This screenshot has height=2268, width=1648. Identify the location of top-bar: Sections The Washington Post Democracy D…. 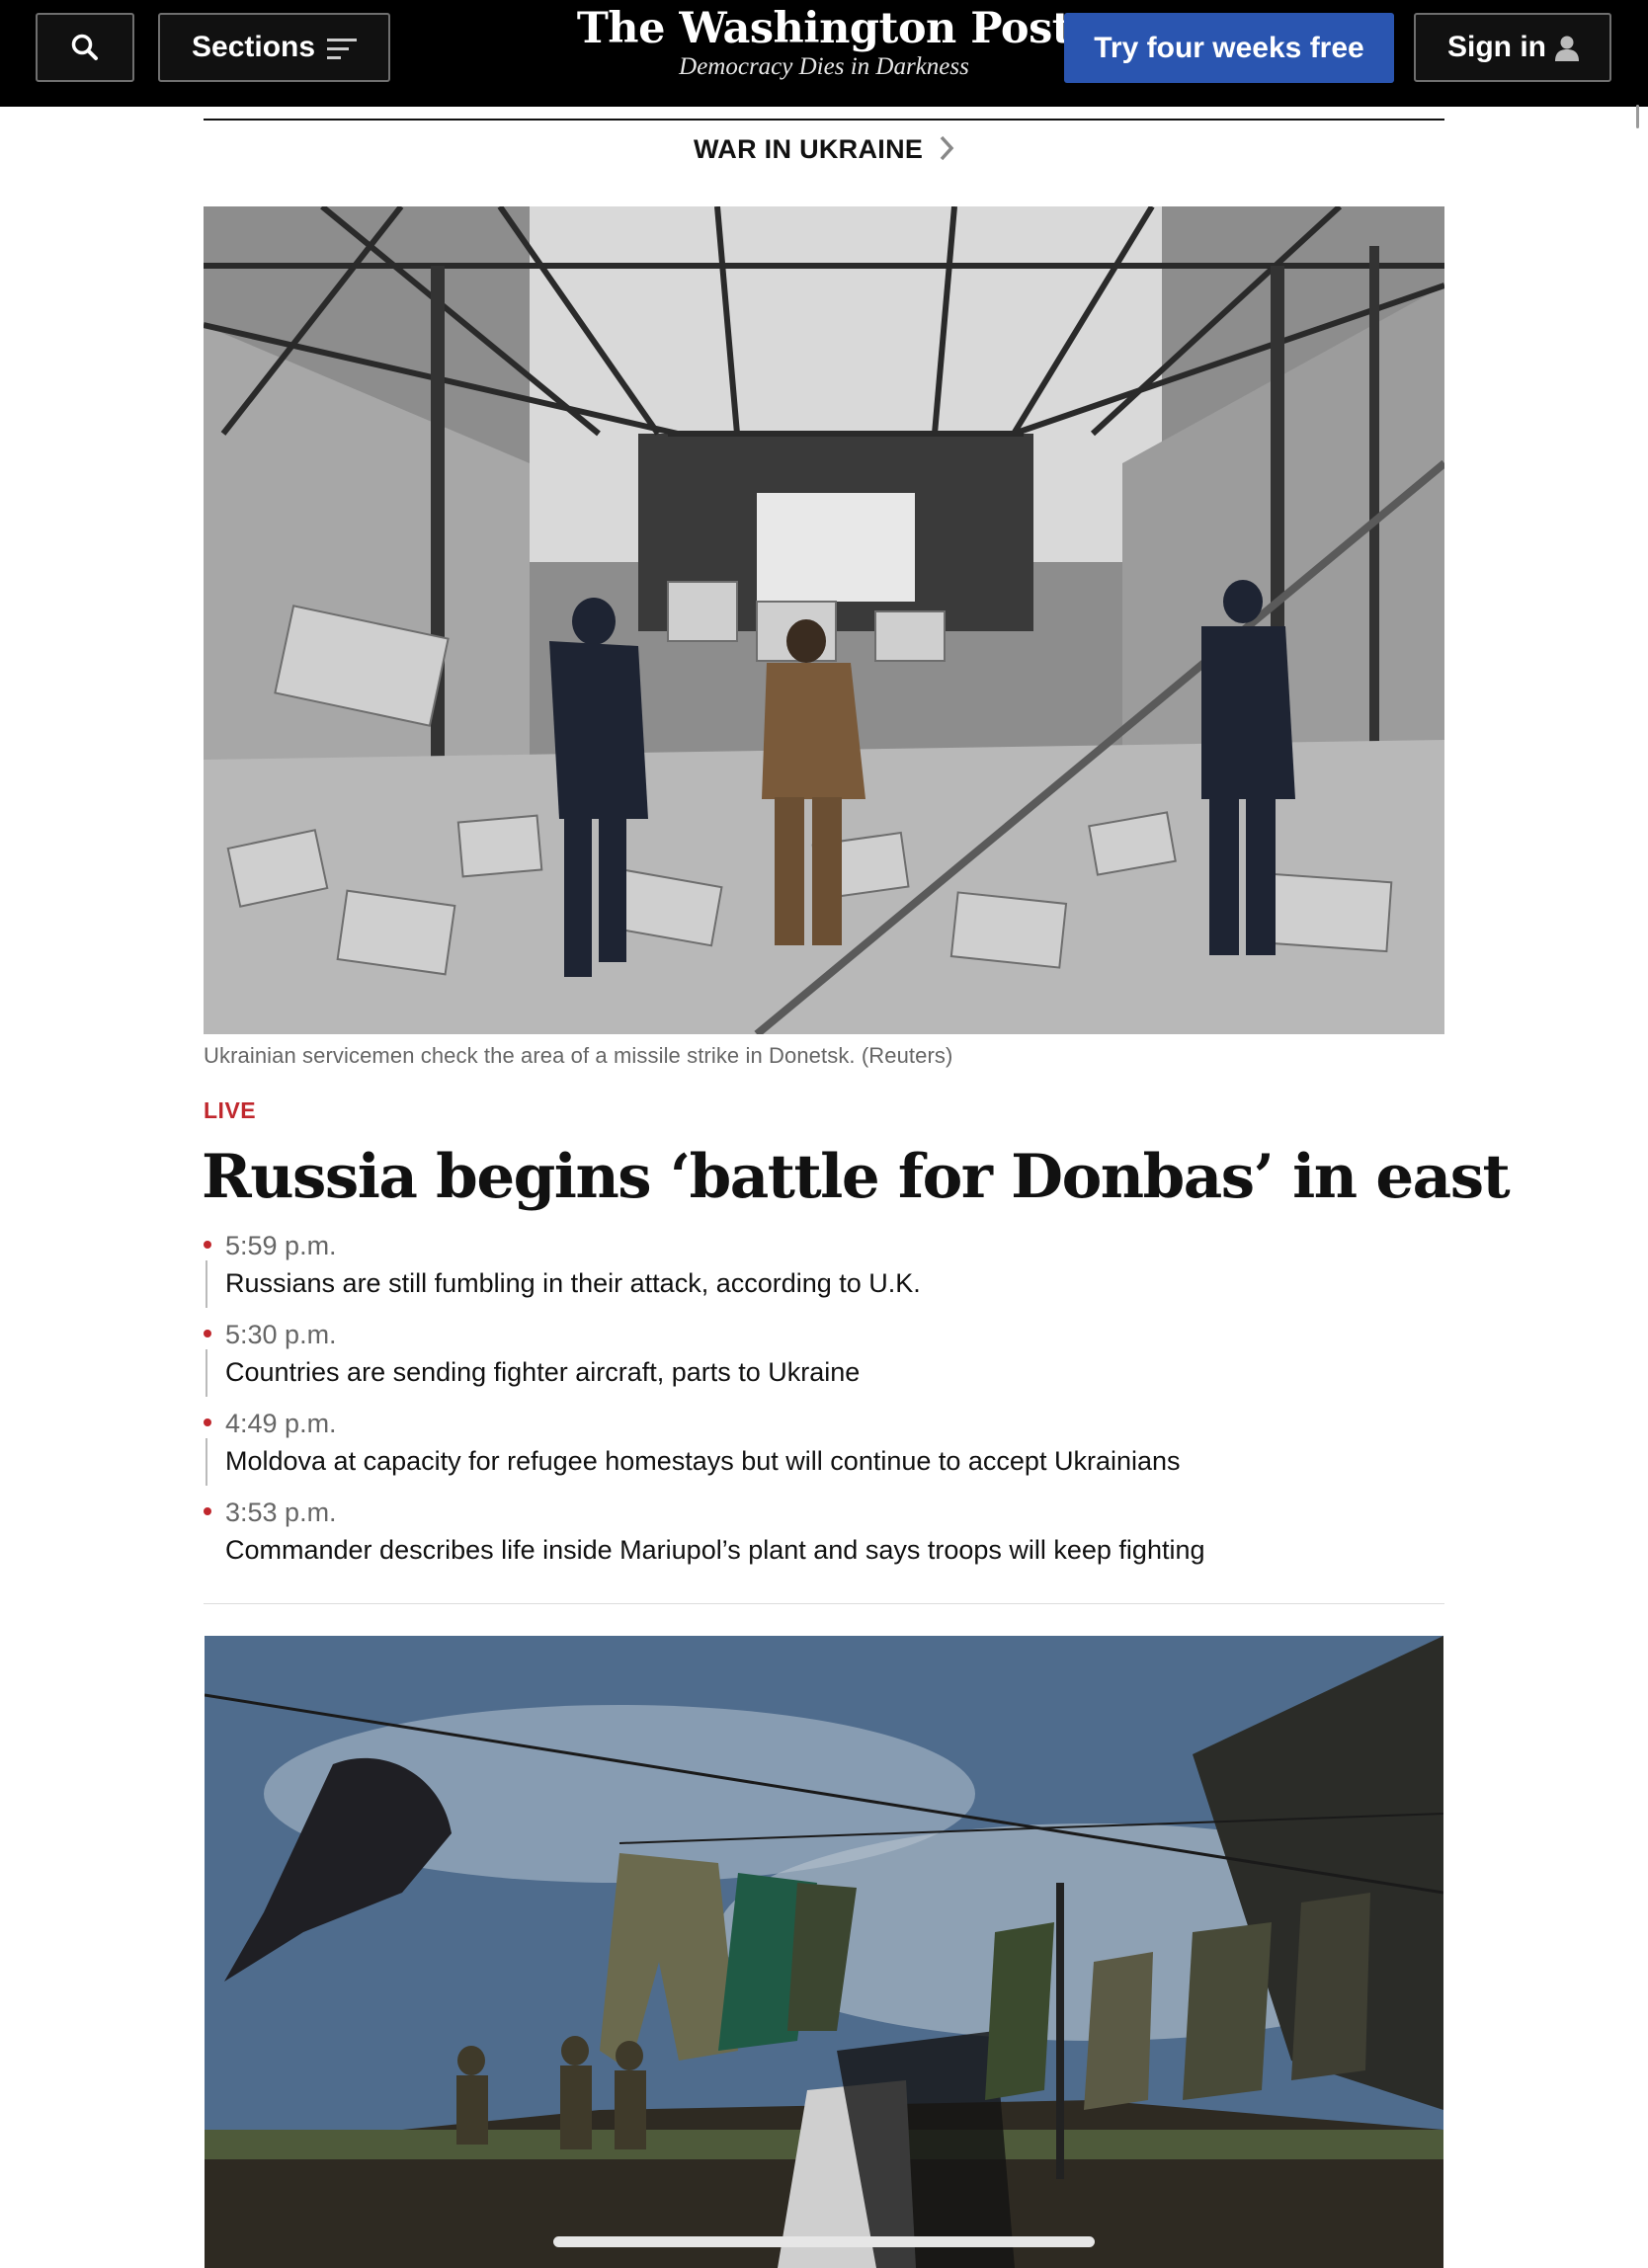
(824, 53).